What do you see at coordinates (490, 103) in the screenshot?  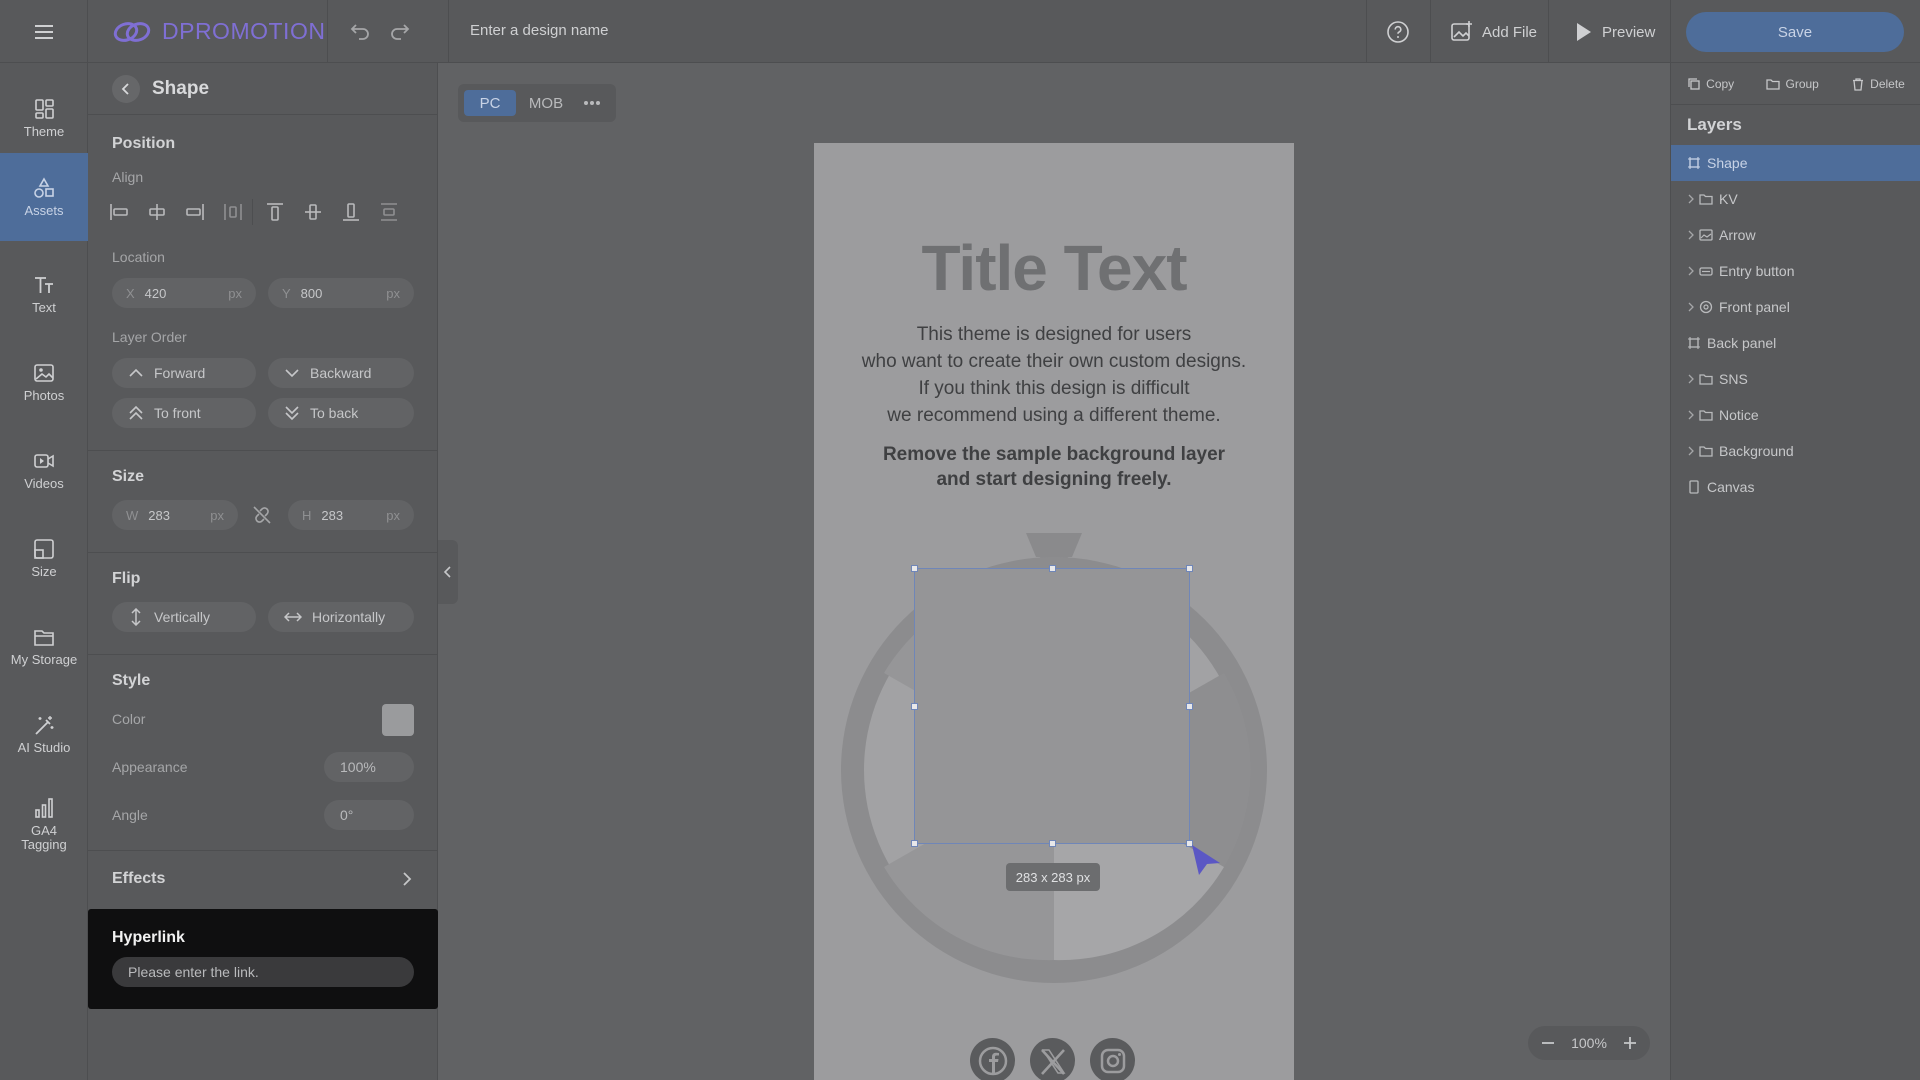 I see `device-pc-button: PC` at bounding box center [490, 103].